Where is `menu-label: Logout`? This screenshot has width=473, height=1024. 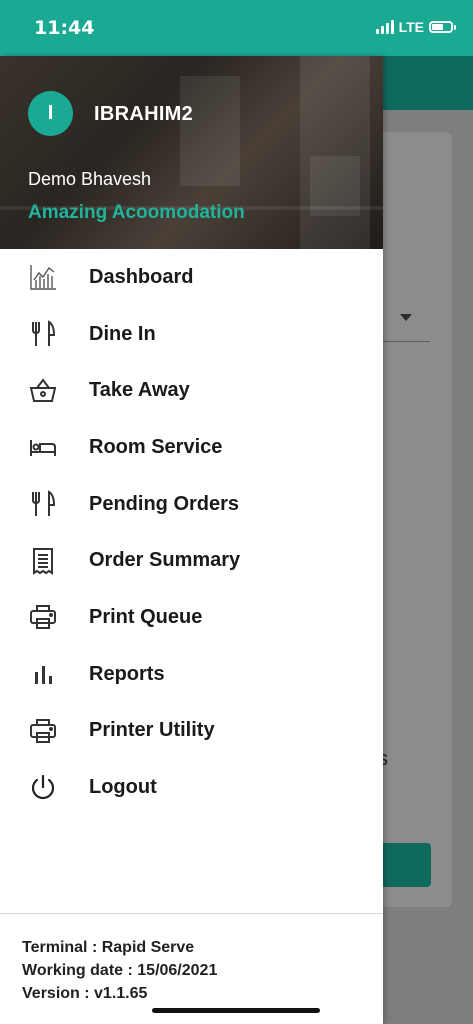 menu-label: Logout is located at coordinates (123, 787).